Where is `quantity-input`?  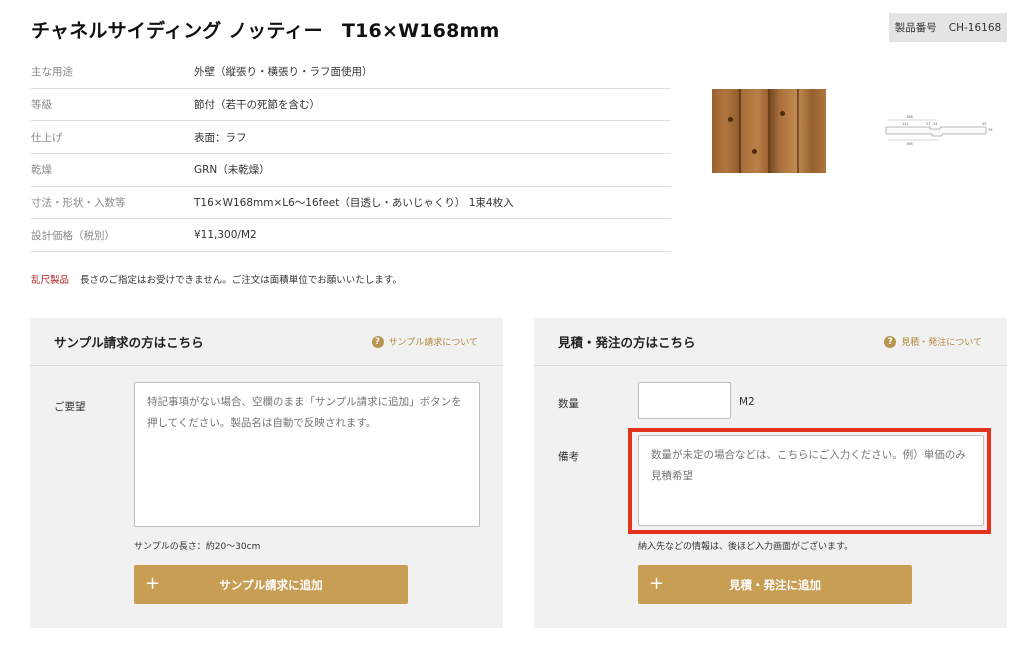 quantity-input is located at coordinates (684, 400).